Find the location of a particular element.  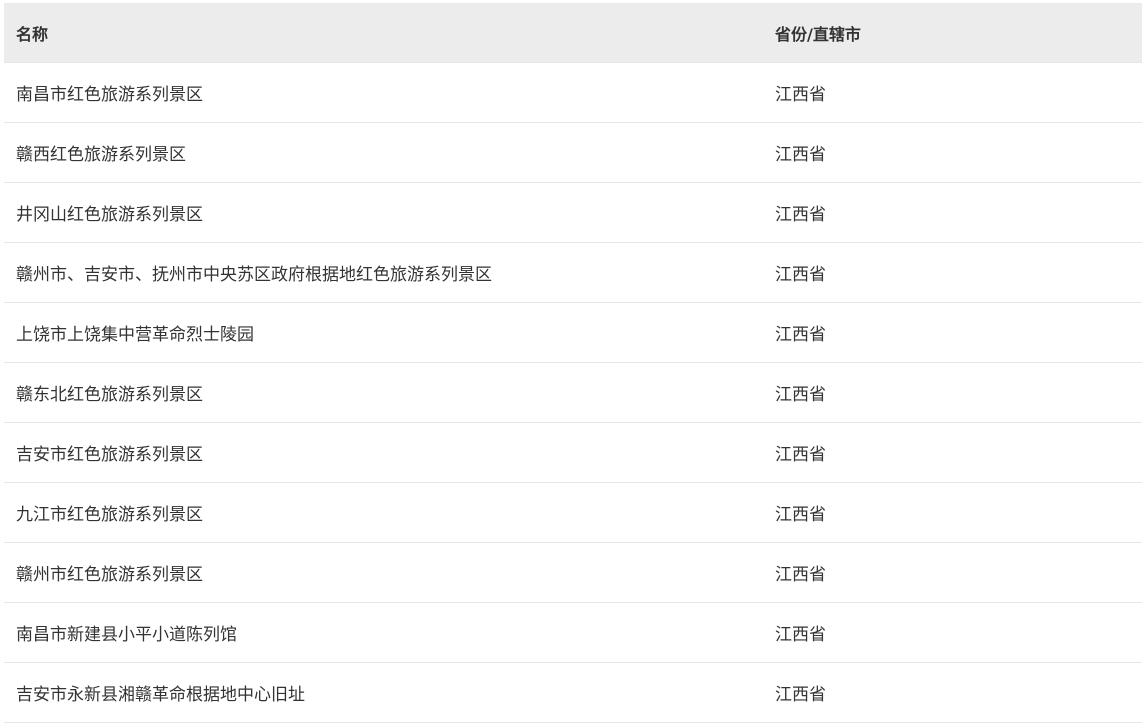

table-row: 上饶市上饶集中营革命烈士陵园 江西省 is located at coordinates (573, 332).